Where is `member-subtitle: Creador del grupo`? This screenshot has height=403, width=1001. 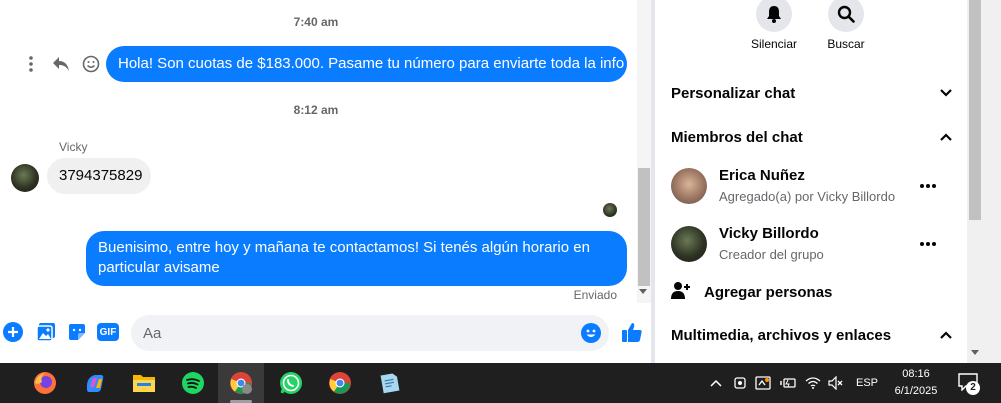
member-subtitle: Creador del grupo is located at coordinates (771, 254).